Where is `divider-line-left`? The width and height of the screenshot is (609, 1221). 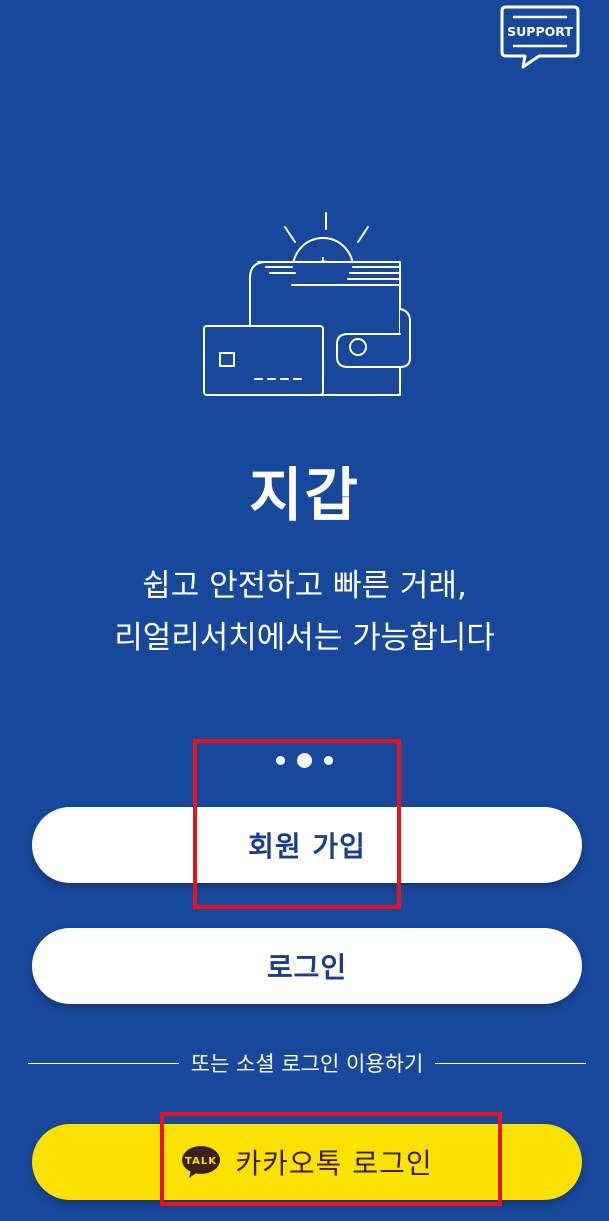 divider-line-left is located at coordinates (103, 1063).